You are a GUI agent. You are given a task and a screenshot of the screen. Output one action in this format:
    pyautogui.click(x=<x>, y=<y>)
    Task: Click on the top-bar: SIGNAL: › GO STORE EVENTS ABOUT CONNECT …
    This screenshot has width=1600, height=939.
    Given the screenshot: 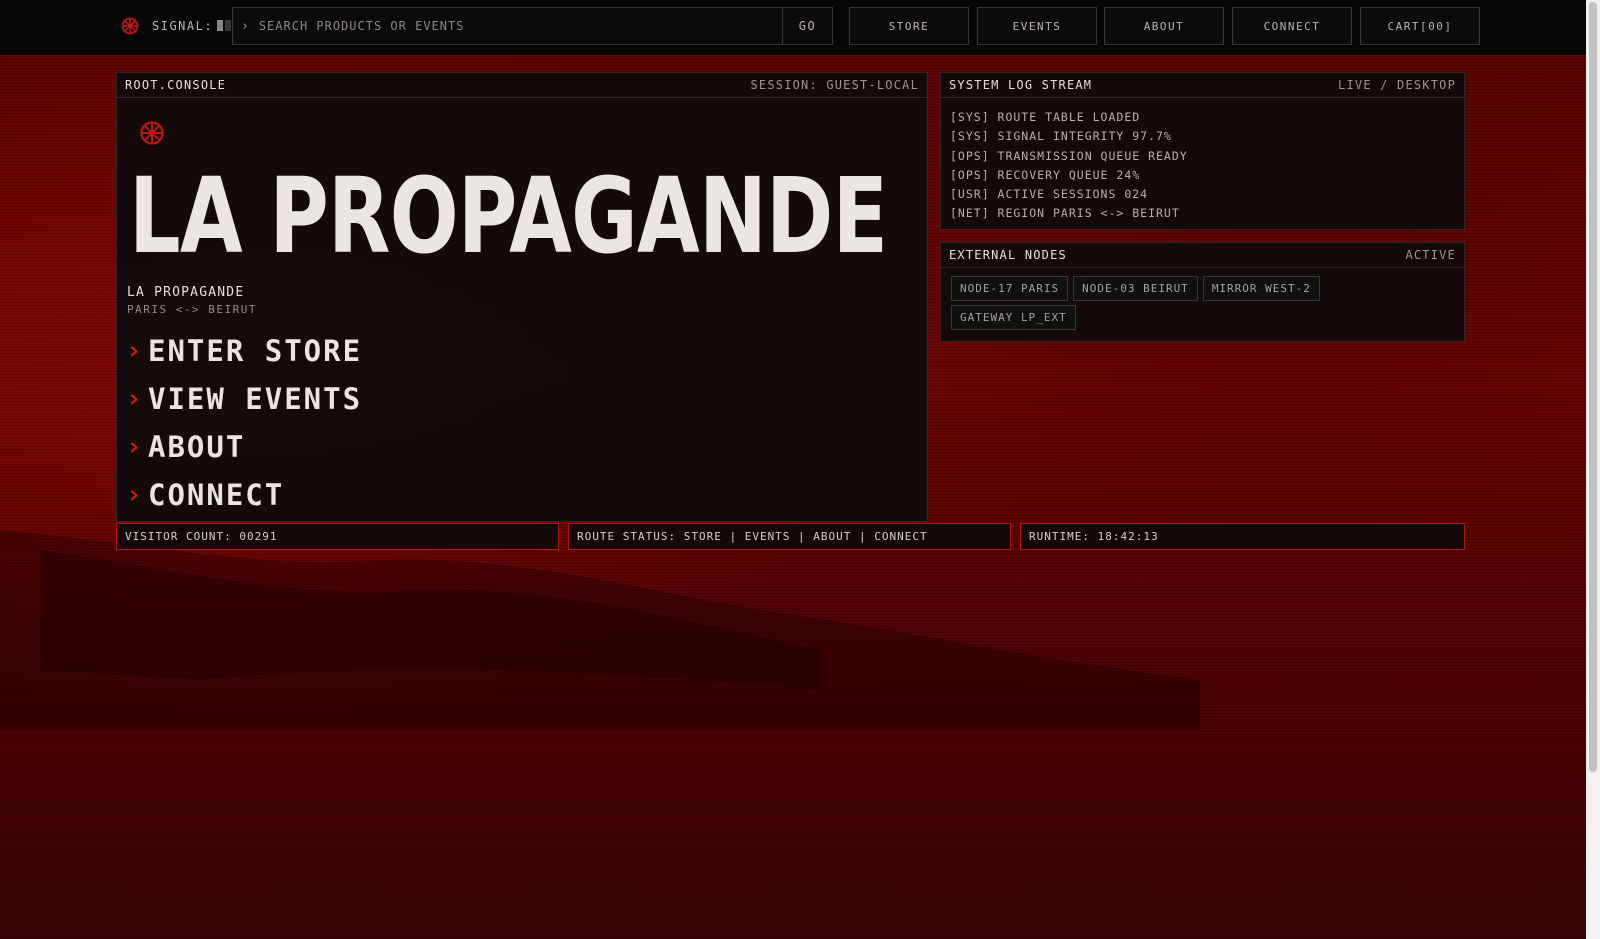 What is the action you would take?
    pyautogui.click(x=793, y=28)
    